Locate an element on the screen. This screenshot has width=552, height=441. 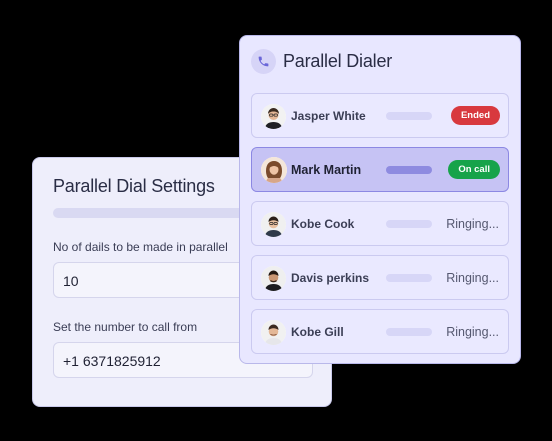
caller-number-label: Set the number to call from is located at coordinates (125, 327).